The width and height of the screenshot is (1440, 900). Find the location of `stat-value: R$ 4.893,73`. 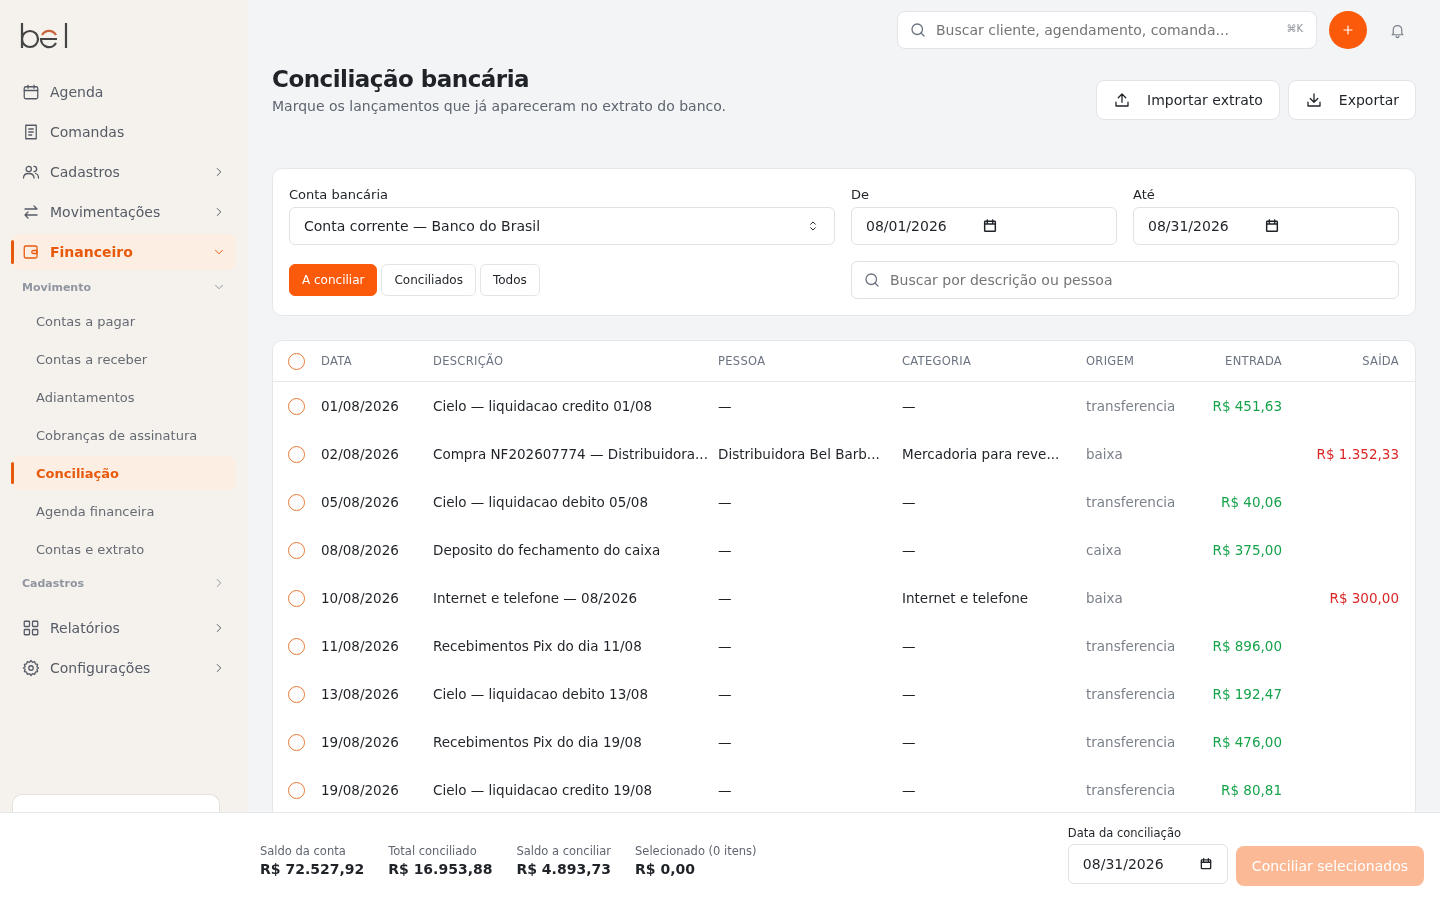

stat-value: R$ 4.893,73 is located at coordinates (564, 869).